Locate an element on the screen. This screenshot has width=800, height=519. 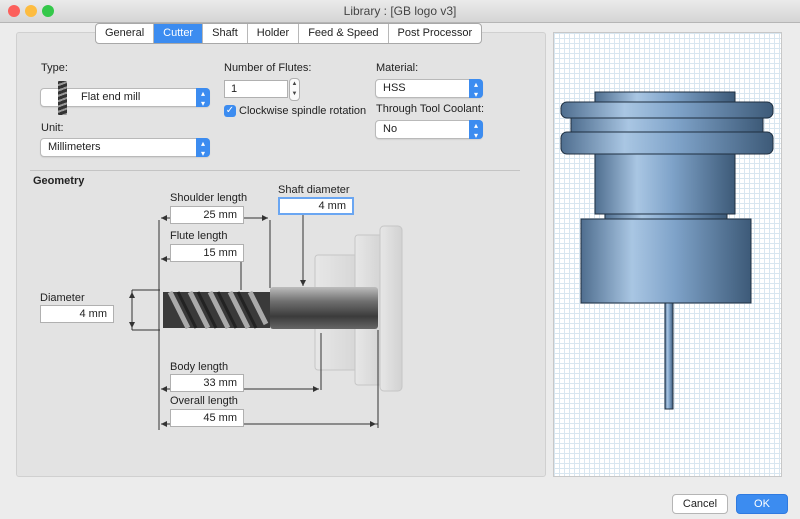
body-length-label: Body length is located at coordinates (199, 367).